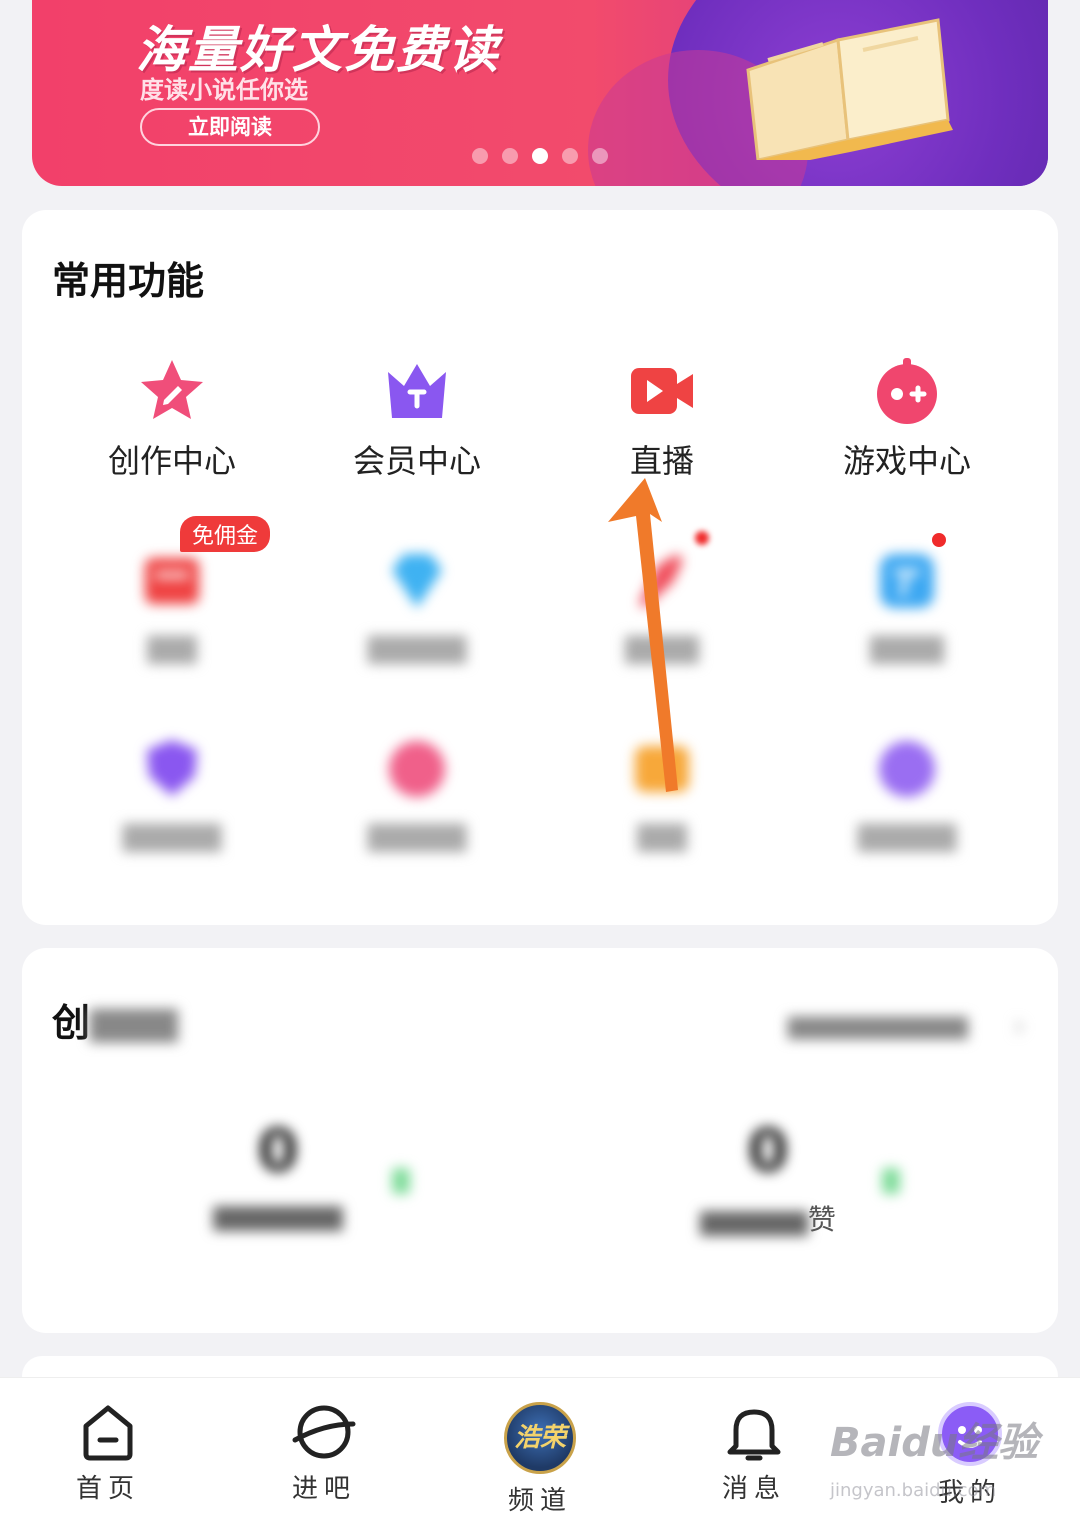  Describe the element at coordinates (108, 1433) in the screenshot. I see `home-icon` at that location.